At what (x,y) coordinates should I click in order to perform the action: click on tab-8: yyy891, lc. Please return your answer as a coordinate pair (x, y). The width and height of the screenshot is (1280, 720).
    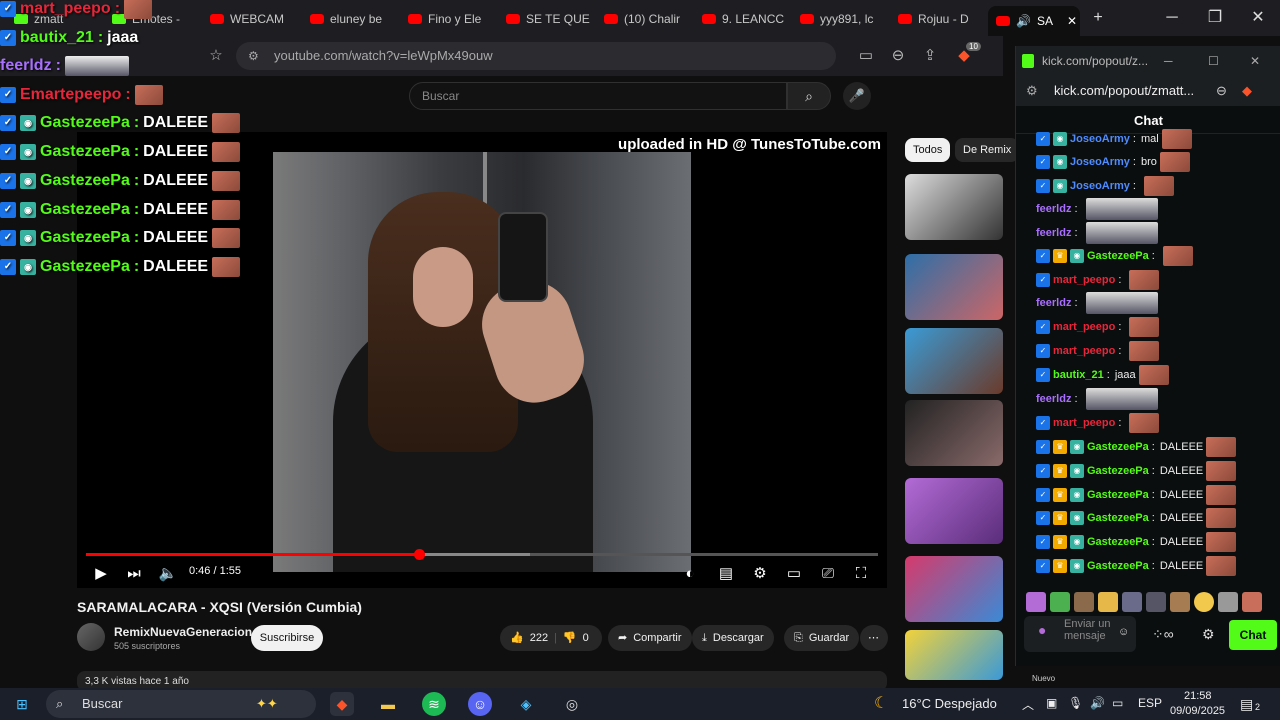
    Looking at the image, I should click on (842, 19).